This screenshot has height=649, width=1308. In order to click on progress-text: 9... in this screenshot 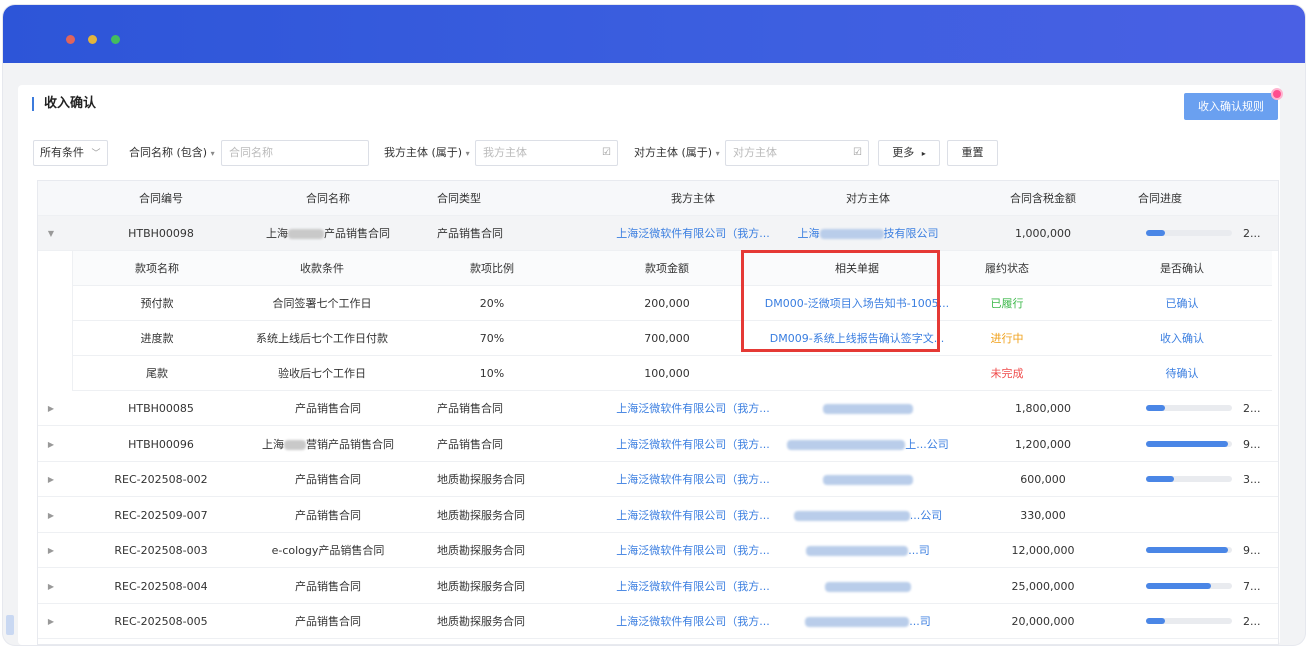, I will do `click(1252, 444)`.